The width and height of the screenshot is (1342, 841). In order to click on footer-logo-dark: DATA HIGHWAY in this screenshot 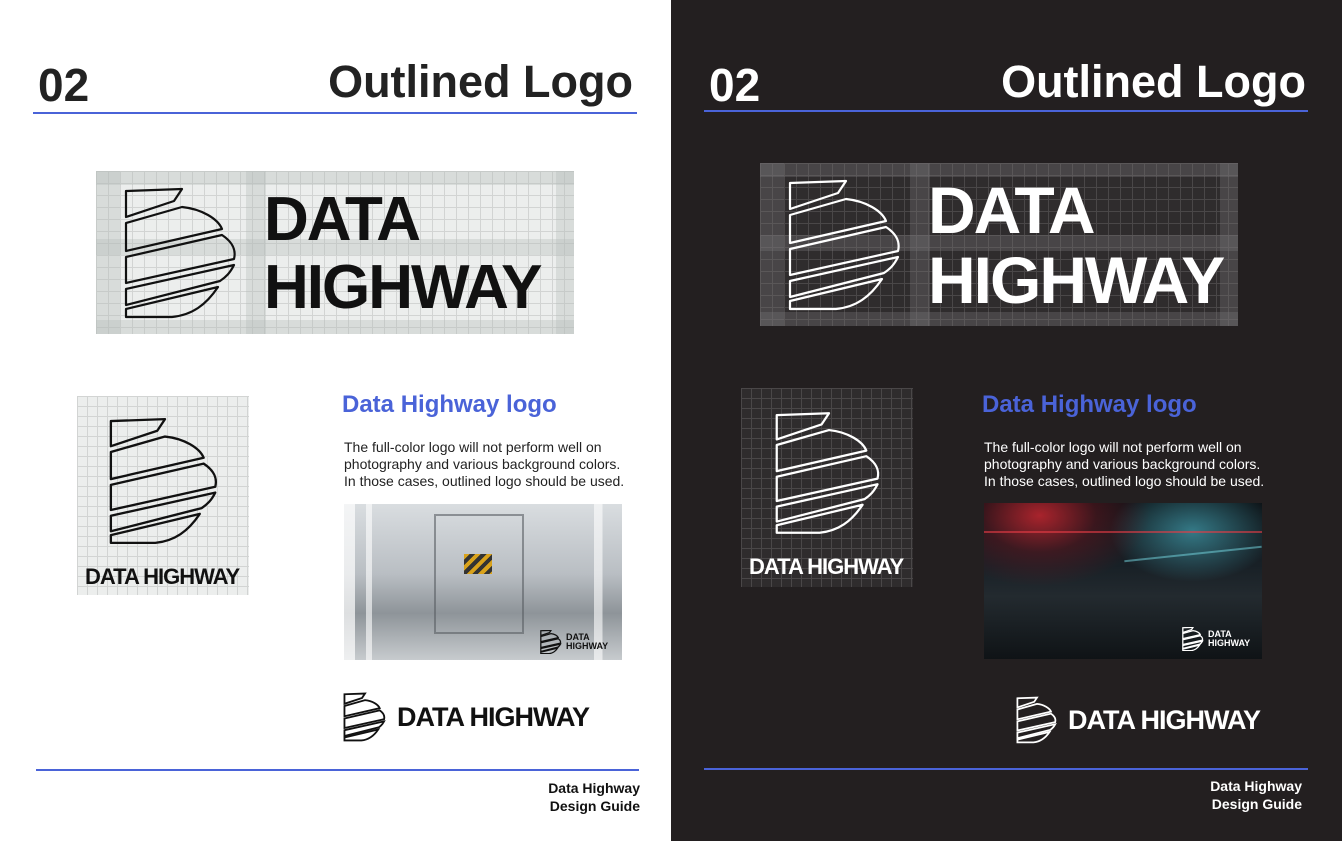, I will do `click(1138, 720)`.